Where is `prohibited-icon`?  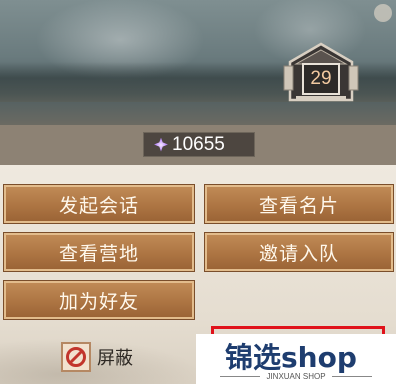
prohibited-icon is located at coordinates (76, 357).